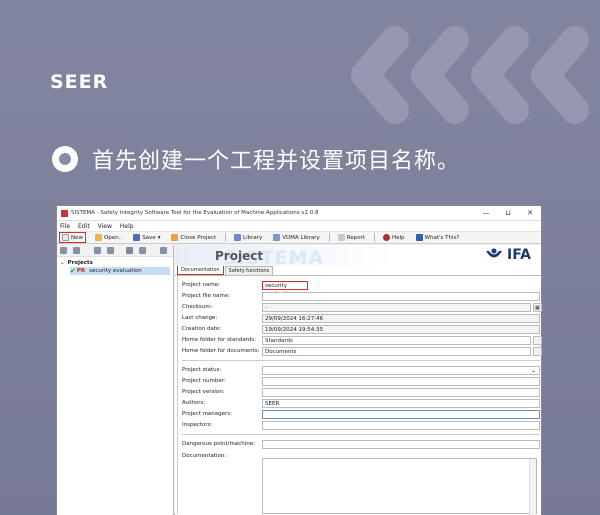  I want to click on last-change-field: 29/09/2024 16:27:46, so click(401, 318).